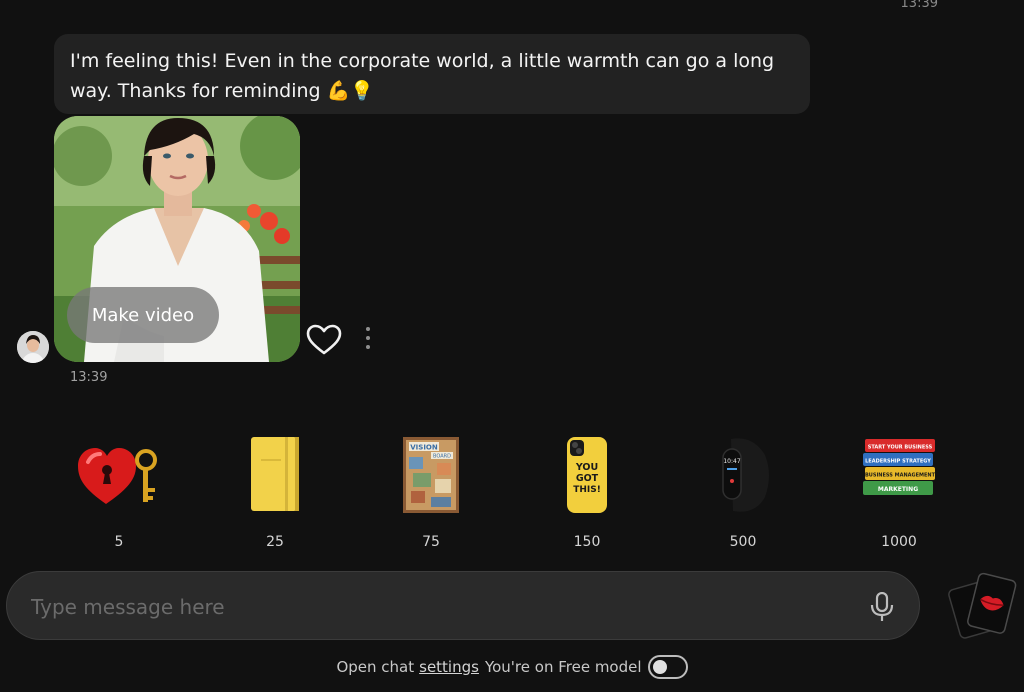 This screenshot has height=692, width=1024. I want to click on book-2-title: LEADERSHIP STRATEGY, so click(898, 462).